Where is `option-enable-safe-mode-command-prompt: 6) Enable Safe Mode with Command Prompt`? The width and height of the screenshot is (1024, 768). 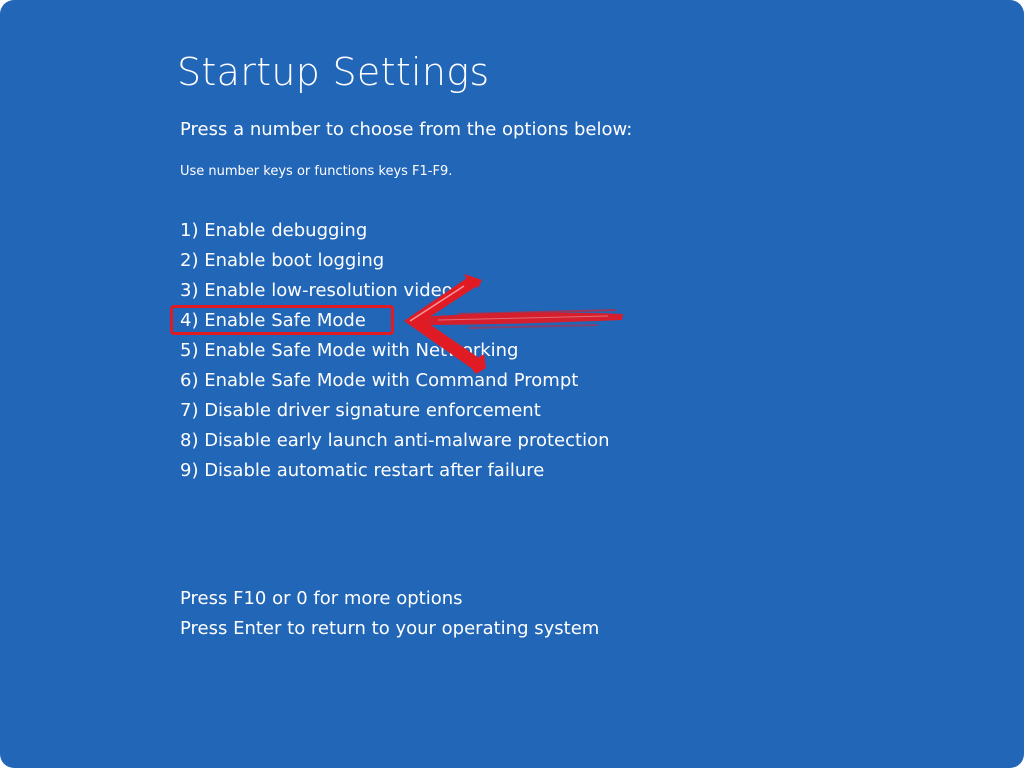 option-enable-safe-mode-command-prompt: 6) Enable Safe Mode with Command Prompt is located at coordinates (395, 381).